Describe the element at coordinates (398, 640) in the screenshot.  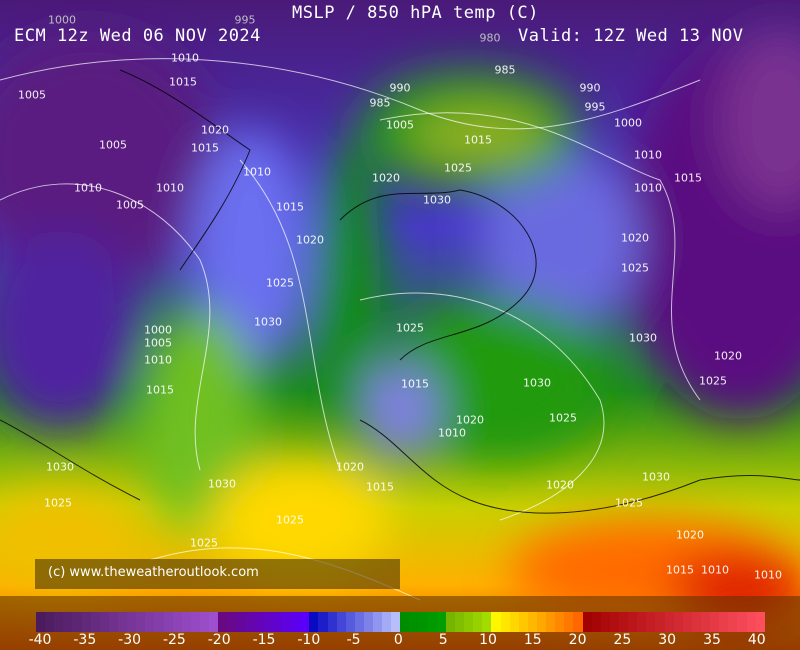
I see `colorbar-tick-label: 0` at that location.